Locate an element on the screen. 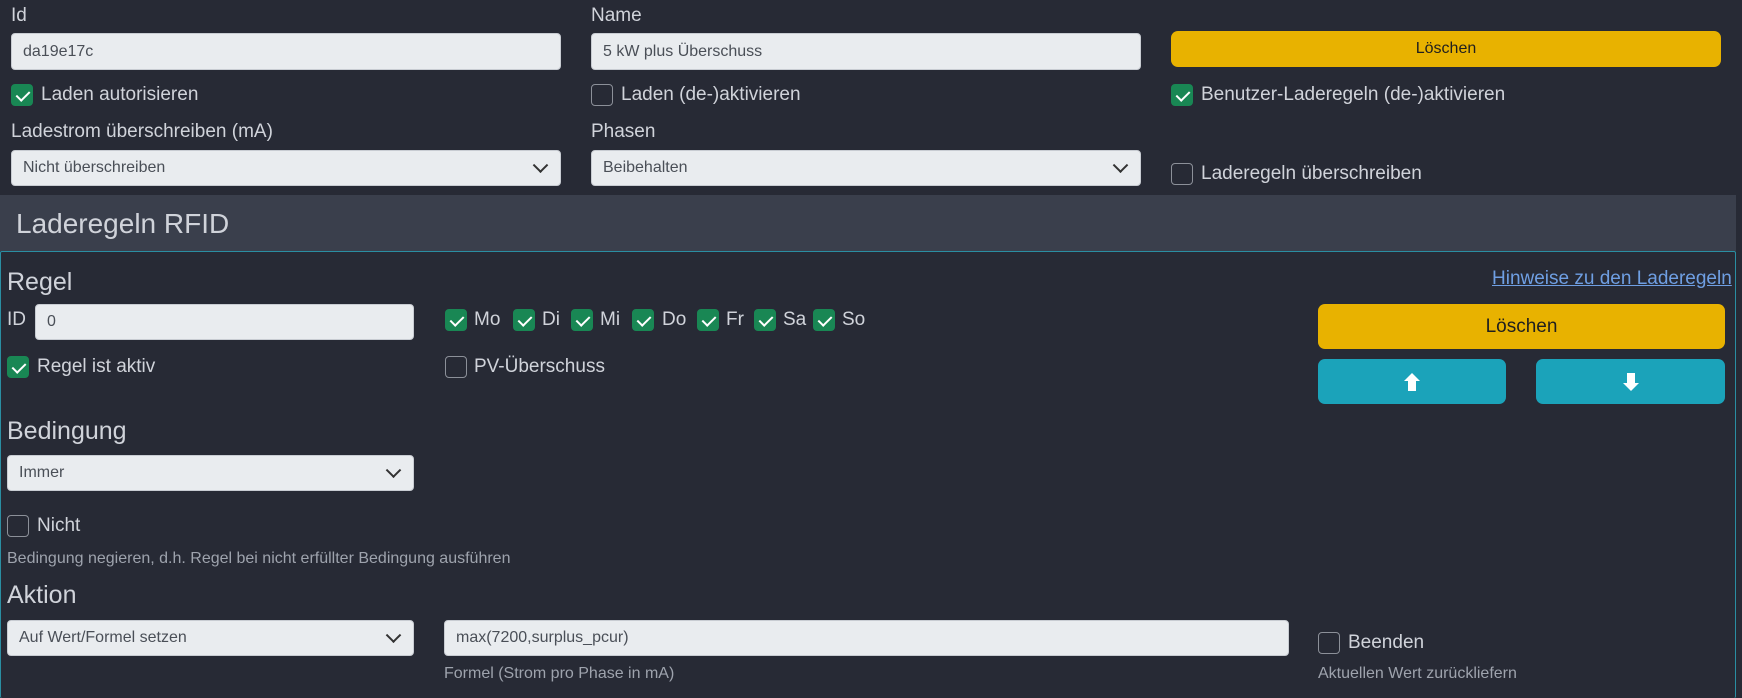 Image resolution: width=1742 pixels, height=698 pixels. rule-hints-link: Hinweise zu den Laderegeln is located at coordinates (1612, 279).